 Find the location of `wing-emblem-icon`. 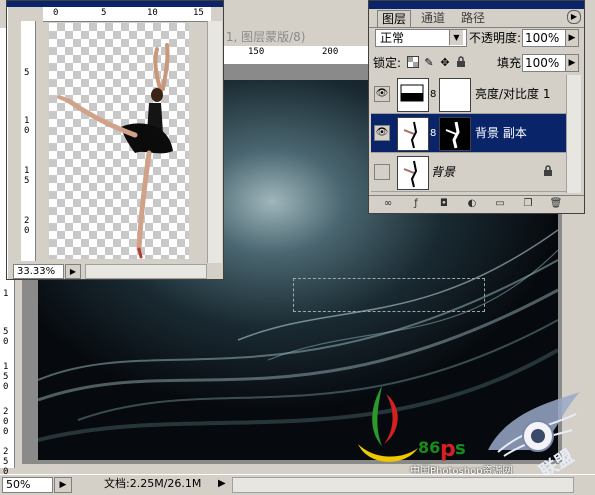

wing-emblem-icon is located at coordinates (534, 424).